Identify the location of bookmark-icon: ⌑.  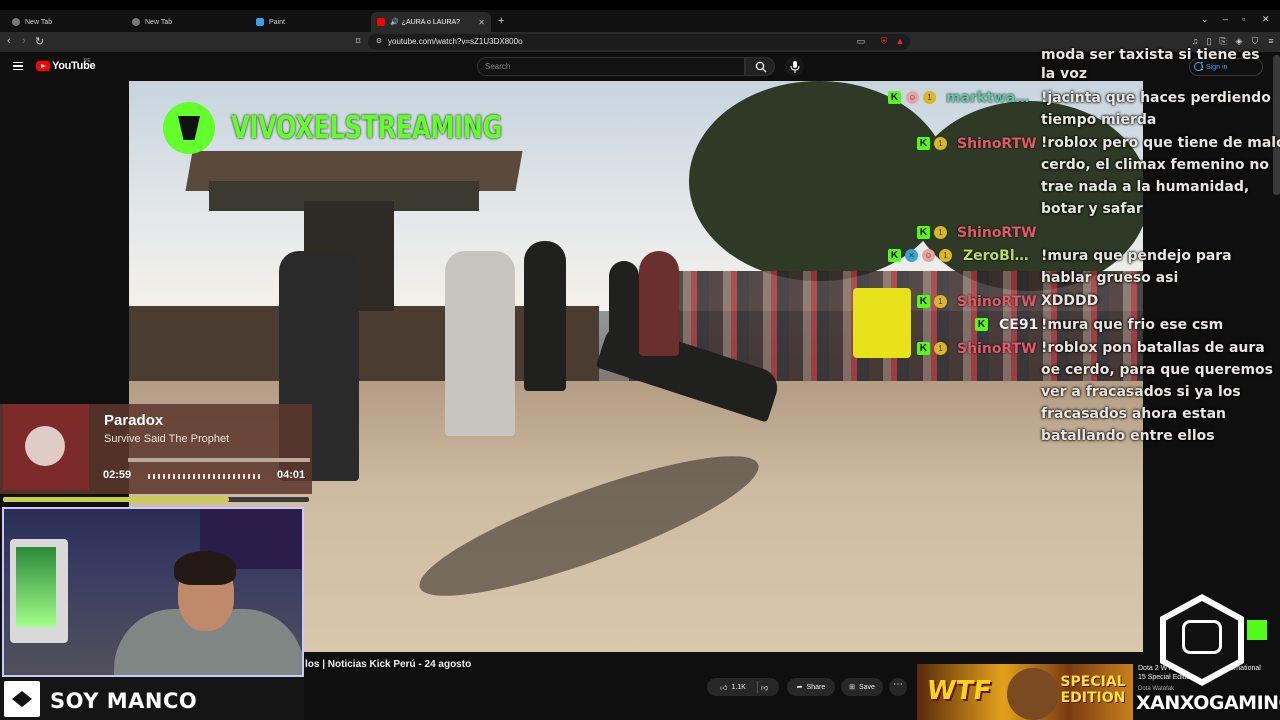
(358, 41).